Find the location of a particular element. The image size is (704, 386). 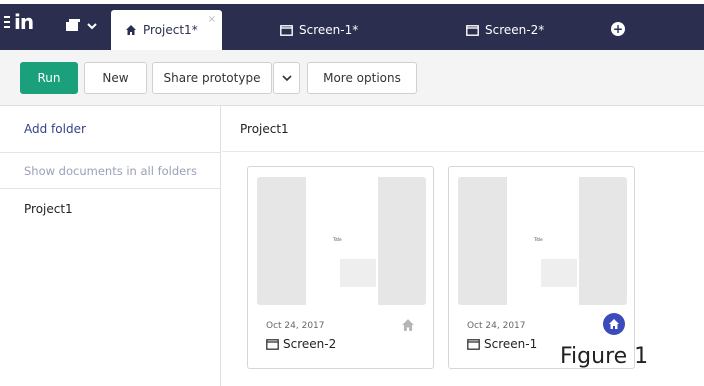

figure-caption: Figure 1 is located at coordinates (604, 356).